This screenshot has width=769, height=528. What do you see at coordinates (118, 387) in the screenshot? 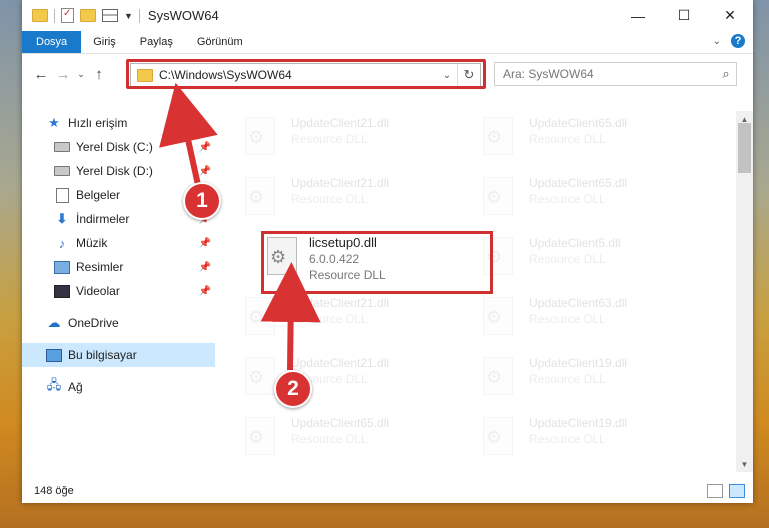
I see `sidebar-item-network: 🖧 Ağ` at bounding box center [118, 387].